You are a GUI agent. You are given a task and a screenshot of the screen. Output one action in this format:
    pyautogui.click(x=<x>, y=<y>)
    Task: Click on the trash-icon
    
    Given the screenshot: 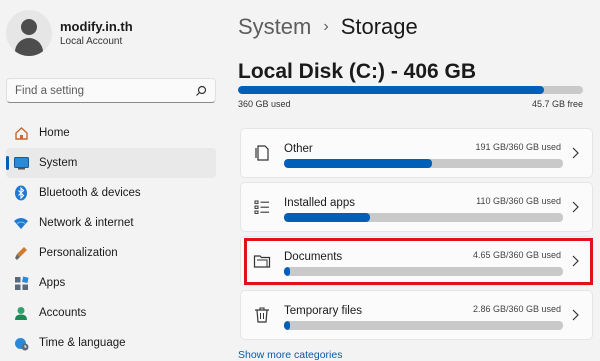 What is the action you would take?
    pyautogui.click(x=262, y=315)
    